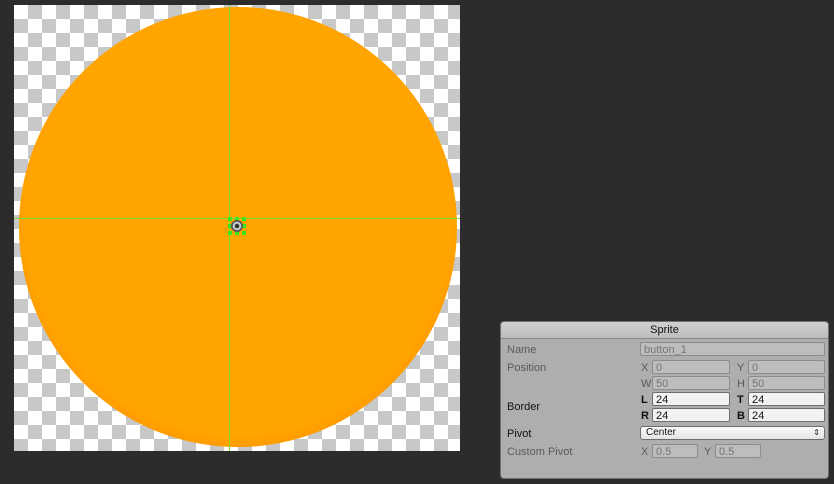  What do you see at coordinates (691, 415) in the screenshot?
I see `border-right-field: 24` at bounding box center [691, 415].